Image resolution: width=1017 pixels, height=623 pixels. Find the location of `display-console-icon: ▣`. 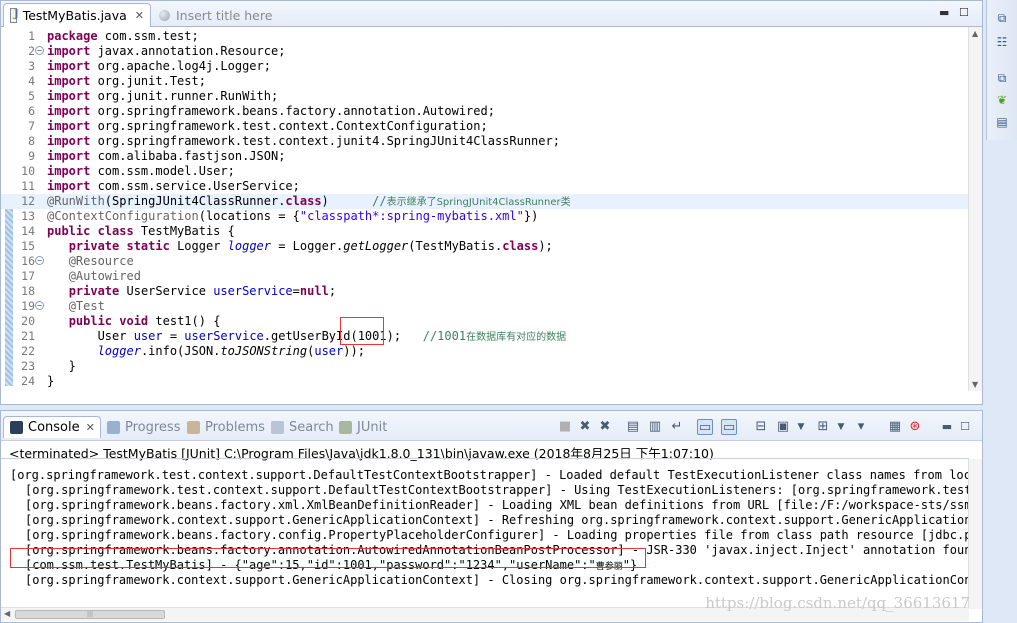

display-console-icon: ▣ is located at coordinates (783, 427).